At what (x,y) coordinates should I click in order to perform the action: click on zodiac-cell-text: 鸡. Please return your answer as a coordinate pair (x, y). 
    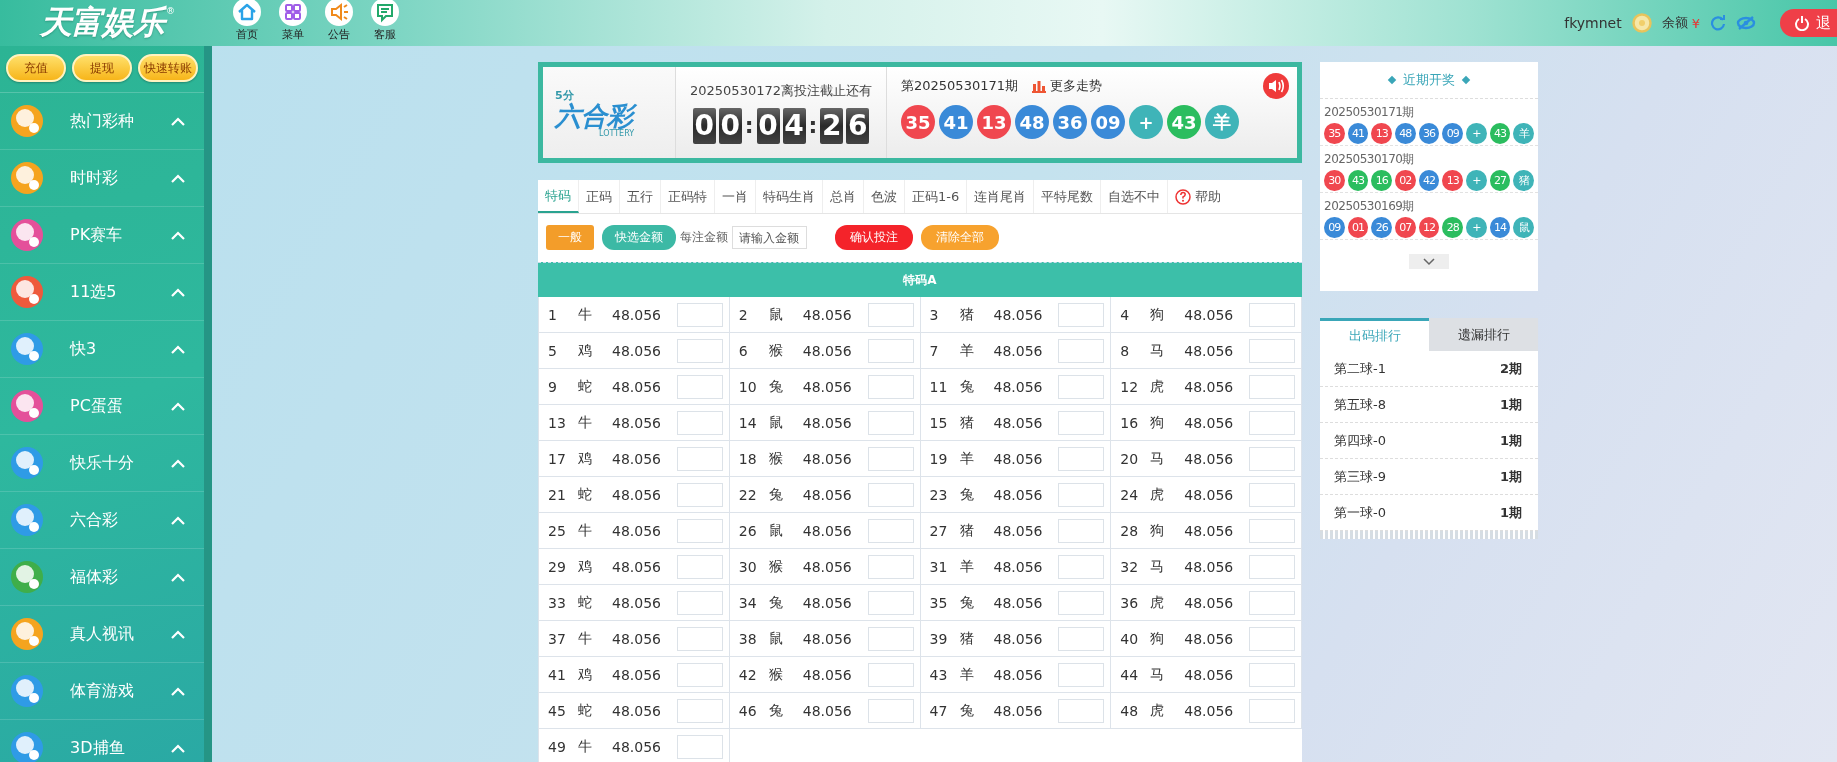
    Looking at the image, I should click on (585, 674).